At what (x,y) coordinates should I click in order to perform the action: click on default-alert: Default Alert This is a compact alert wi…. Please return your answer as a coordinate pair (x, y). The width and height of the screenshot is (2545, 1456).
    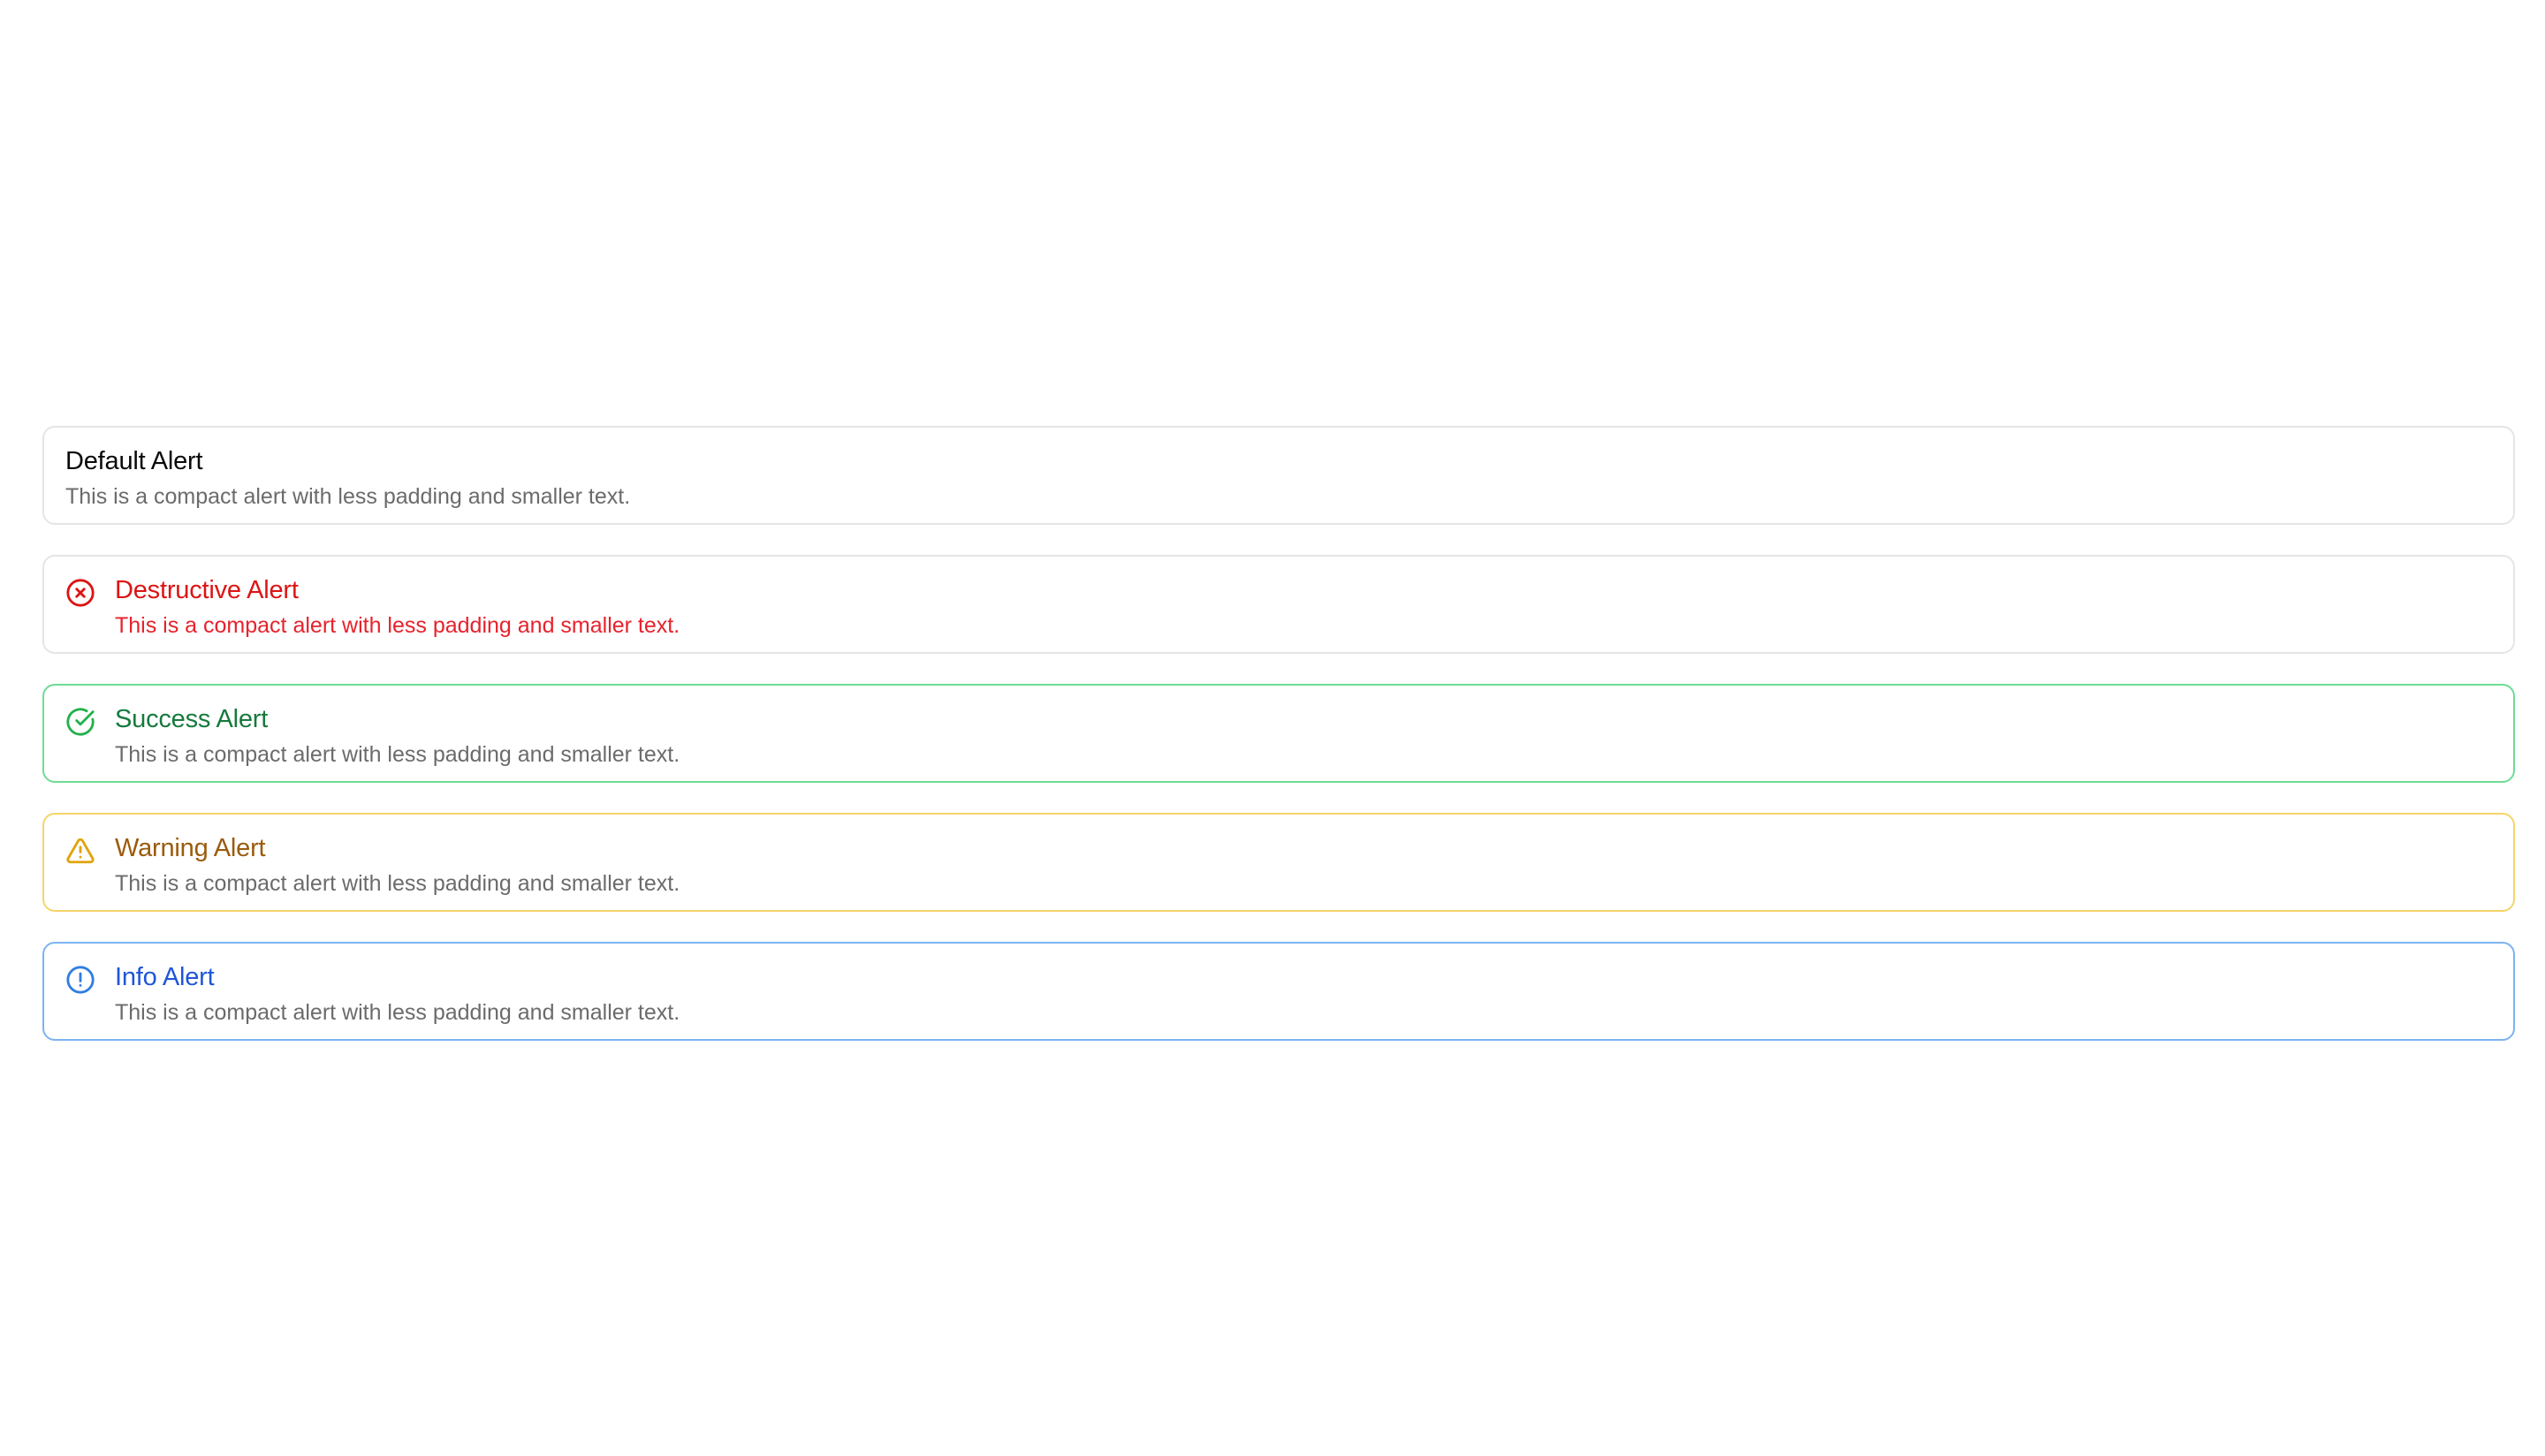
    Looking at the image, I should click on (1278, 475).